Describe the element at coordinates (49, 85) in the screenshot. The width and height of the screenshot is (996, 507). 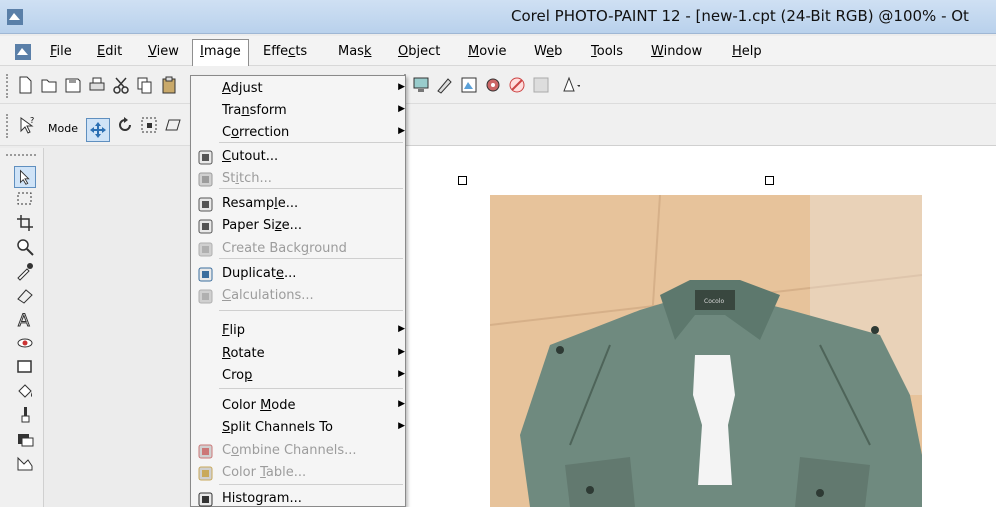
I see `open-document-icon` at that location.